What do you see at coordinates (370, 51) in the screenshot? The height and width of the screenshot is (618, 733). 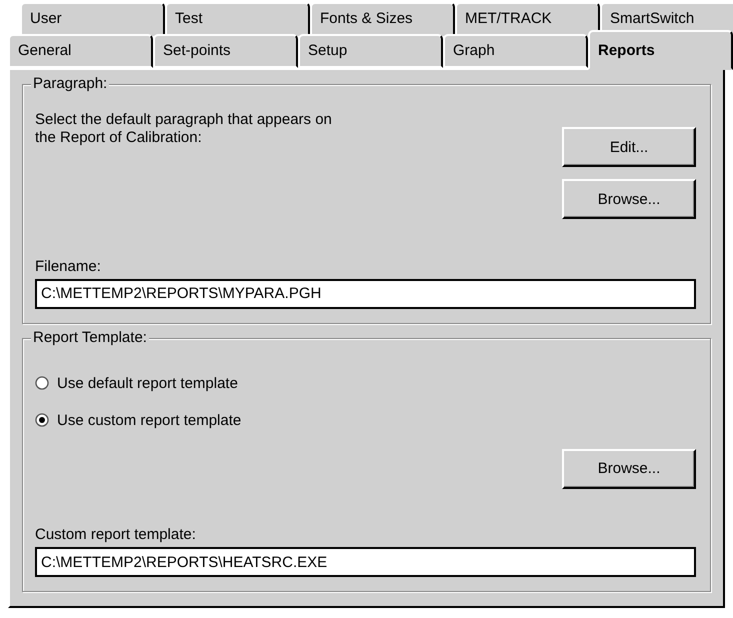 I see `tab: Setup` at bounding box center [370, 51].